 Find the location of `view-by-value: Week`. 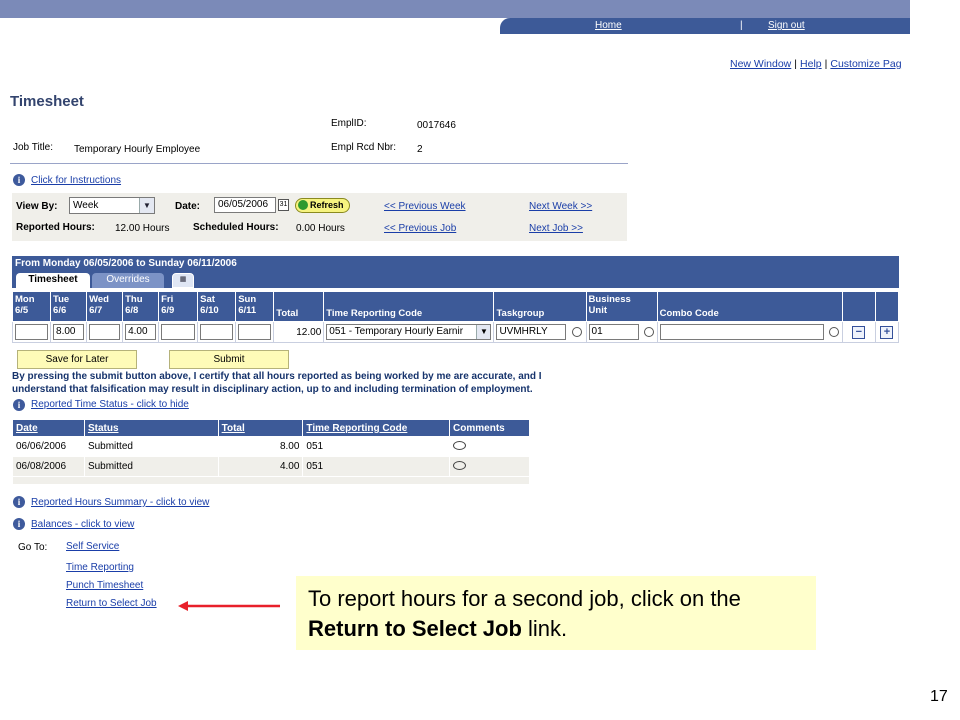

view-by-value: Week is located at coordinates (86, 205).